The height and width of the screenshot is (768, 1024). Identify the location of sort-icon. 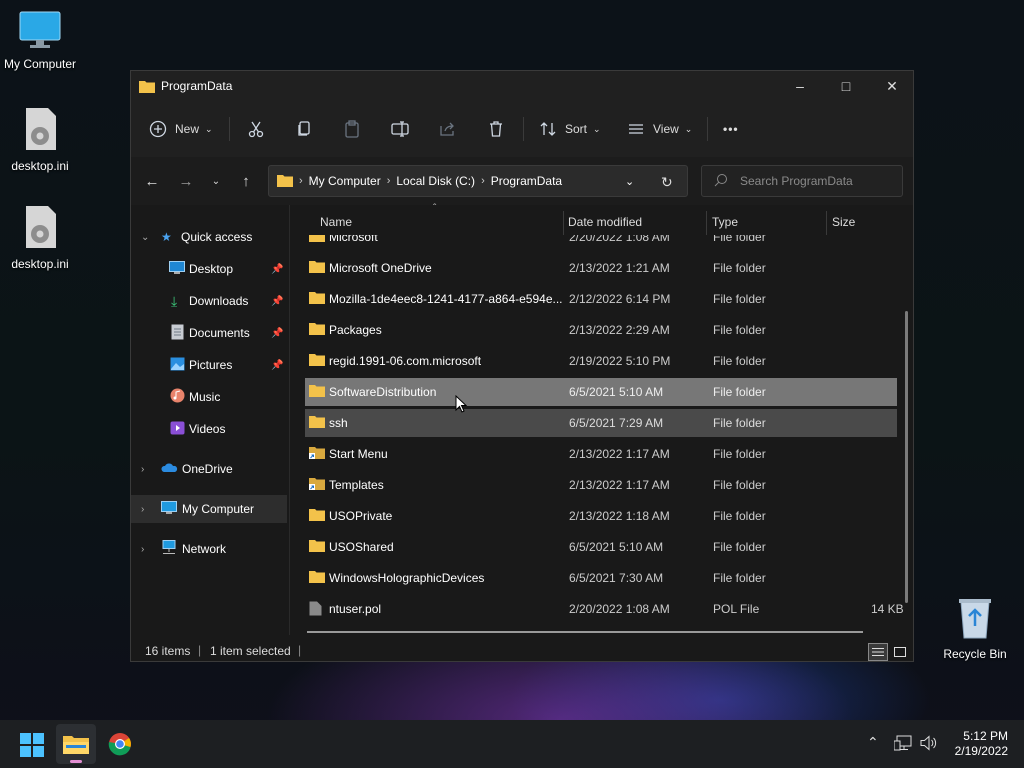
(548, 129).